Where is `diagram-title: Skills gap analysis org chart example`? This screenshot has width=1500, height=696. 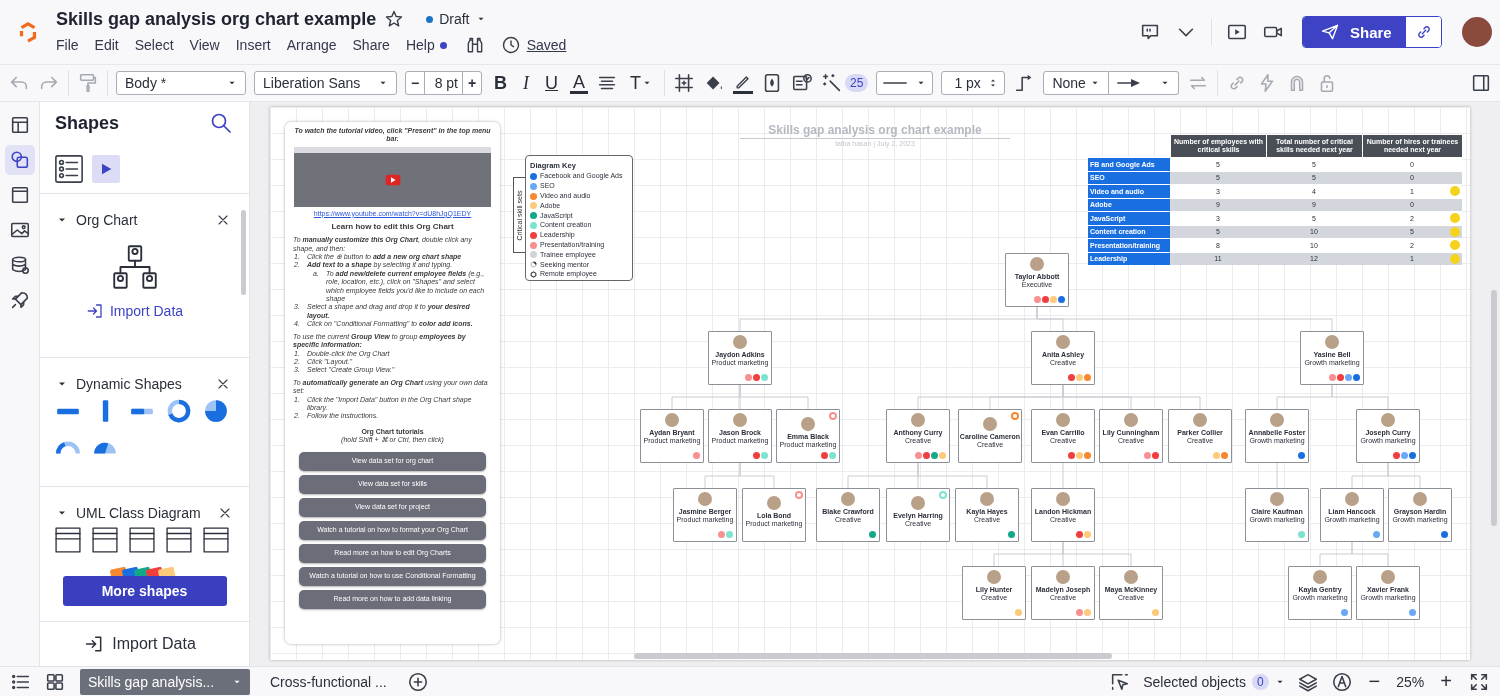
diagram-title: Skills gap analysis org chart example is located at coordinates (875, 131).